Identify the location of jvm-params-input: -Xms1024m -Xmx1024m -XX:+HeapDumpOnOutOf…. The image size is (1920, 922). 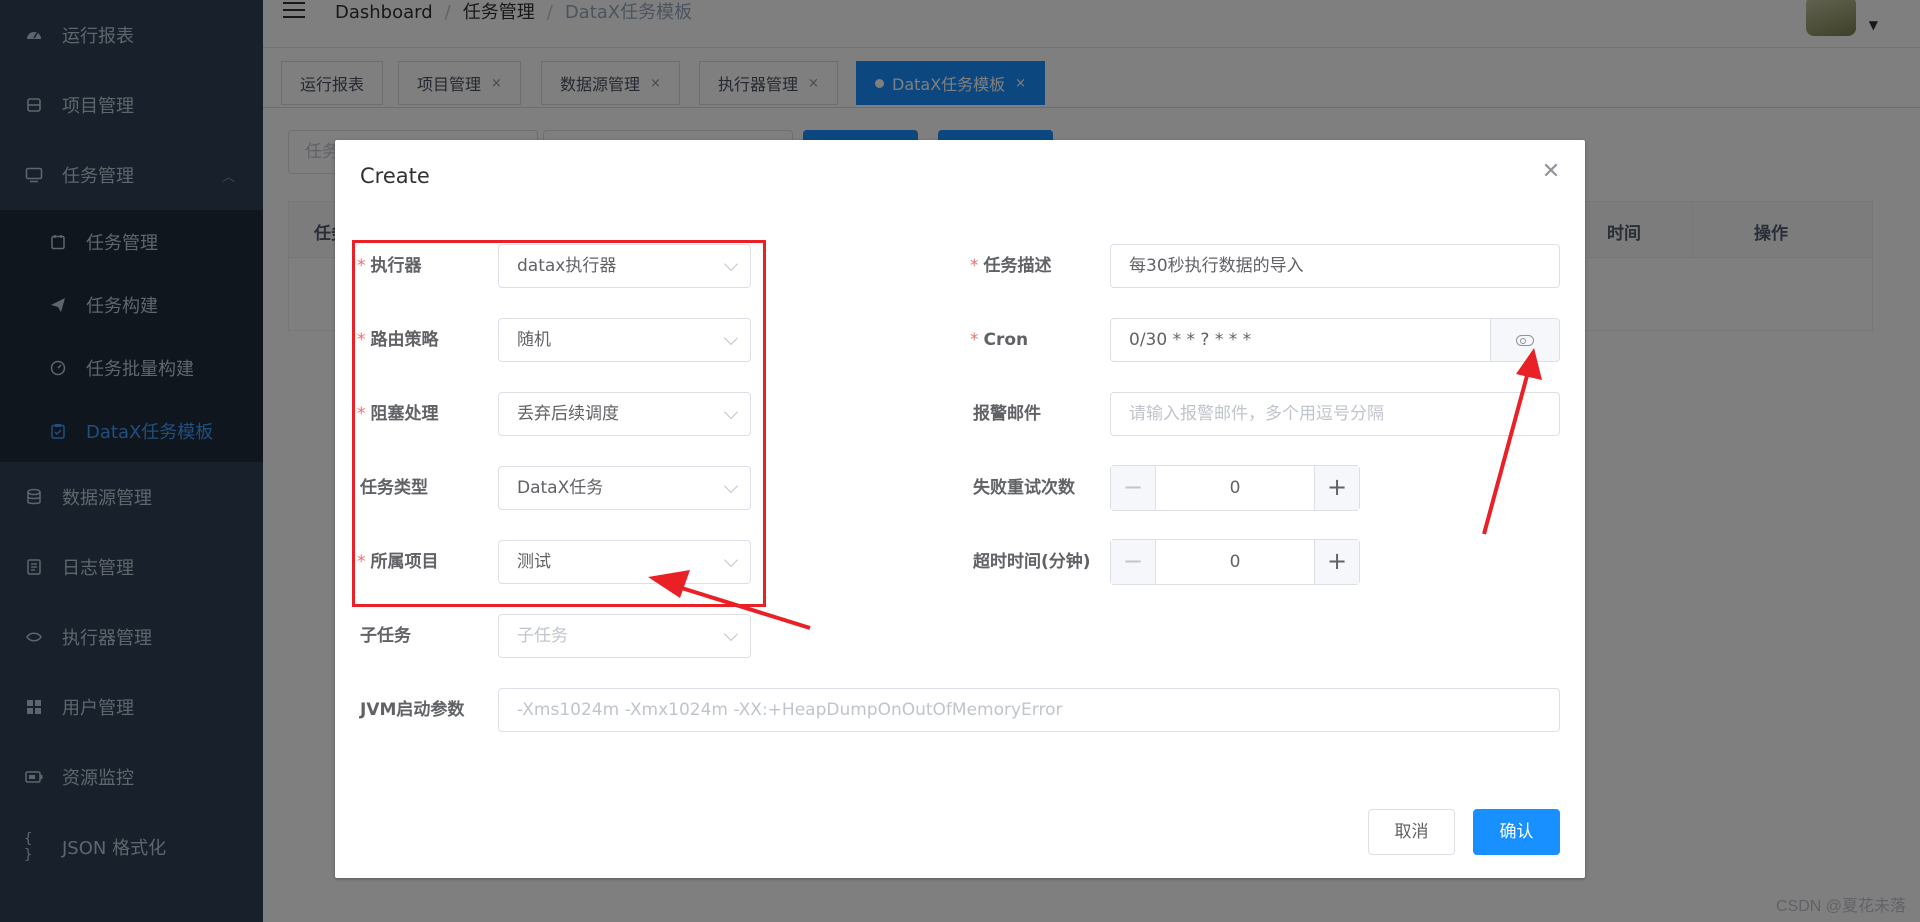
(1029, 710).